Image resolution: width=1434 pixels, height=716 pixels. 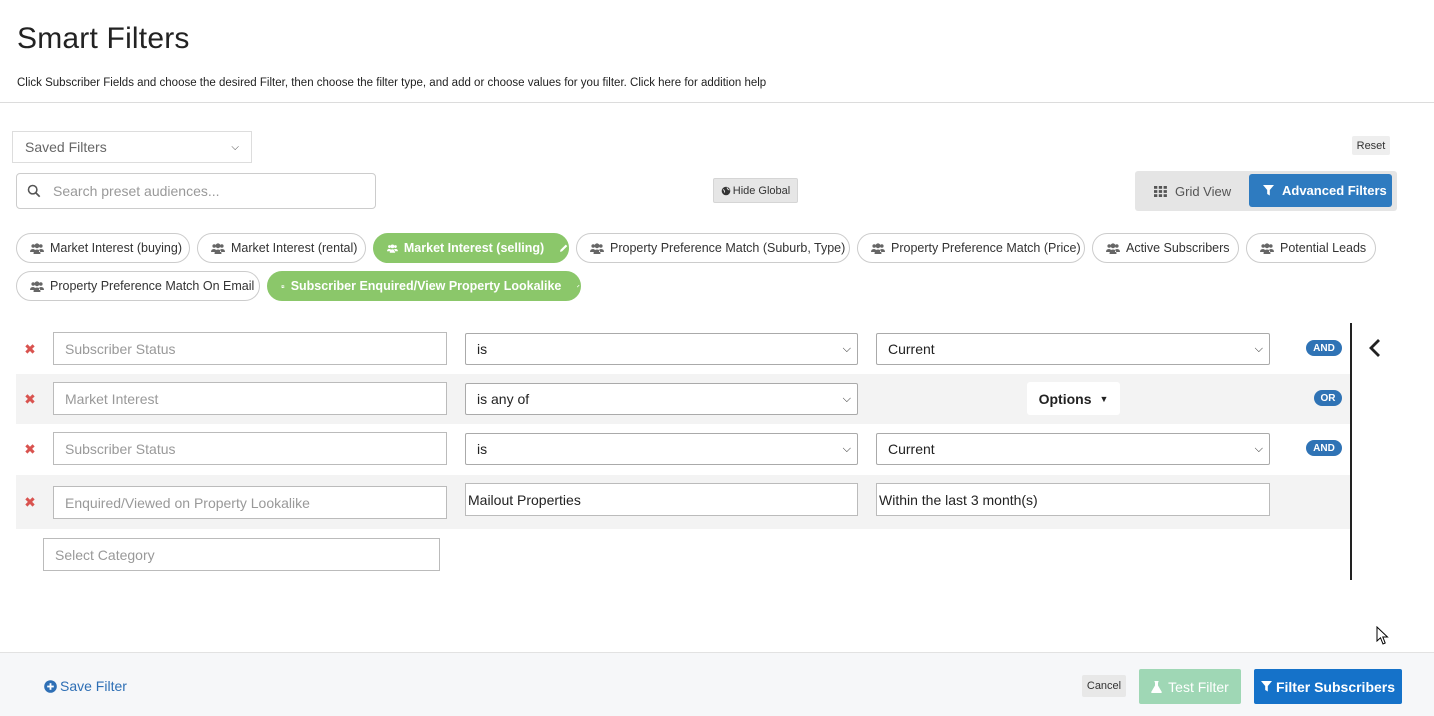 What do you see at coordinates (116, 248) in the screenshot?
I see `preset-chip-label: Market Interest (buying)` at bounding box center [116, 248].